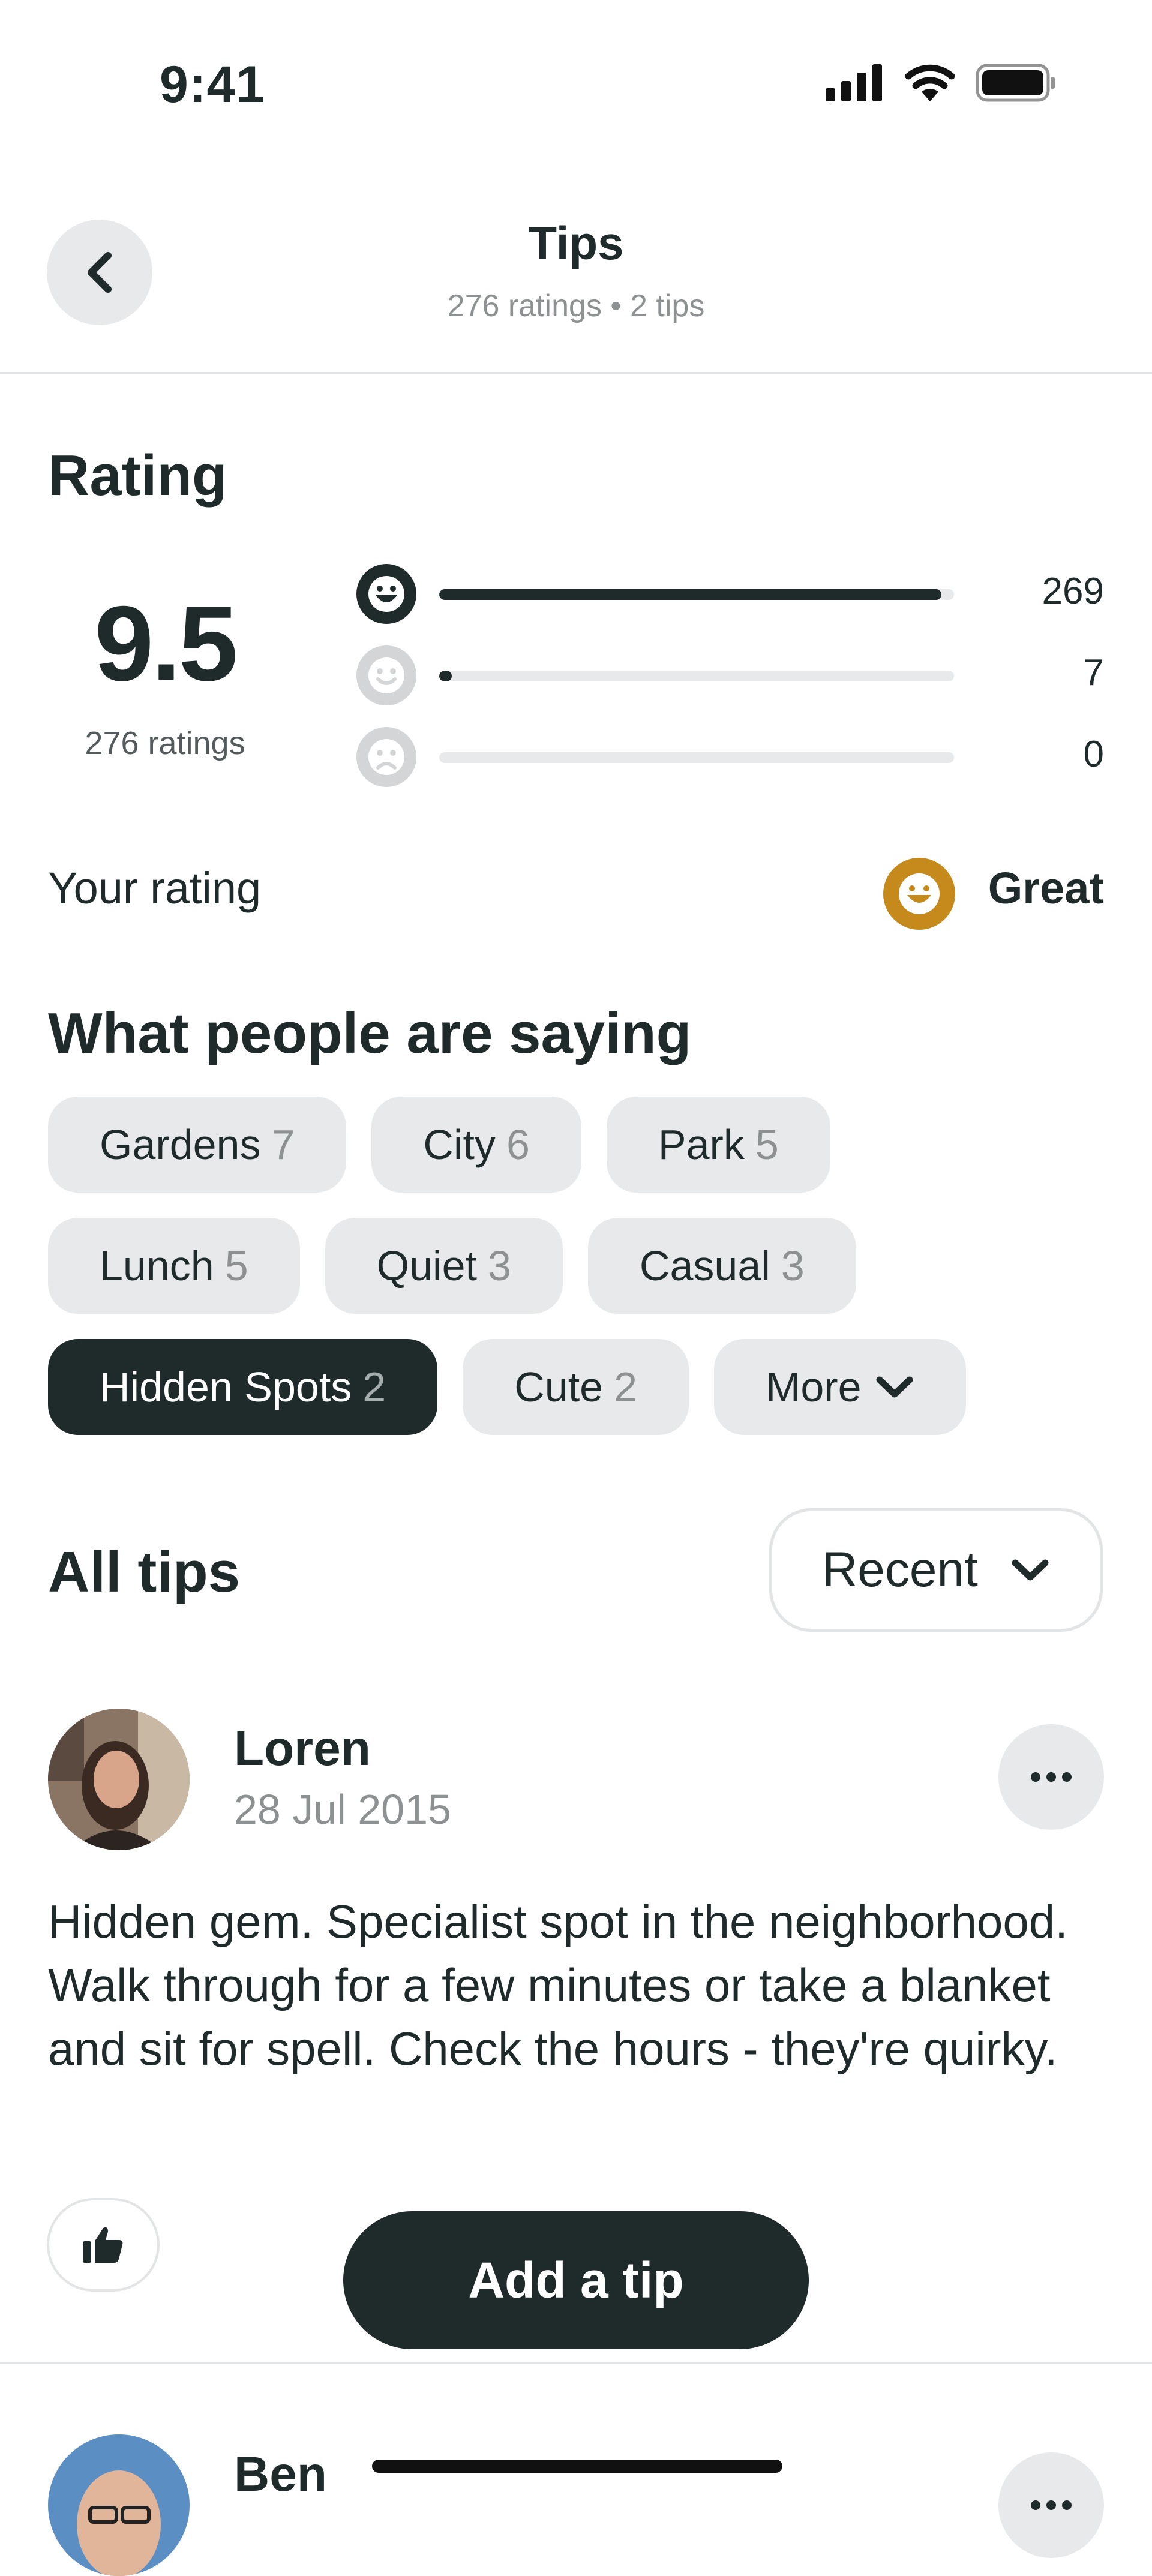  I want to click on tag-chip-lunch: Lunch 5, so click(174, 1266).